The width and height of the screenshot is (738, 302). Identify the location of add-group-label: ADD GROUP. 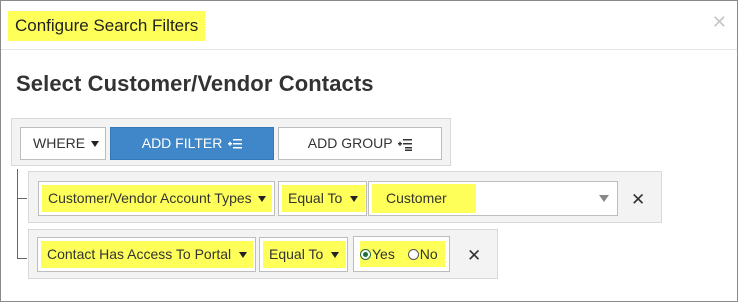
(350, 143).